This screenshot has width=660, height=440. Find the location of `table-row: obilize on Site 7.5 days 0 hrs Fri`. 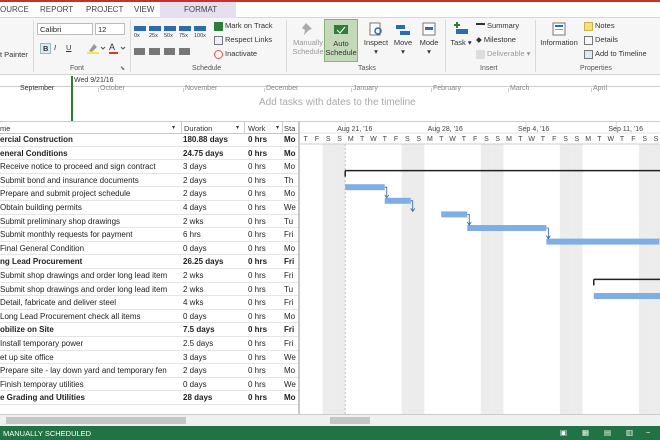

table-row: obilize on Site 7.5 days 0 hrs Fri is located at coordinates (149, 330).